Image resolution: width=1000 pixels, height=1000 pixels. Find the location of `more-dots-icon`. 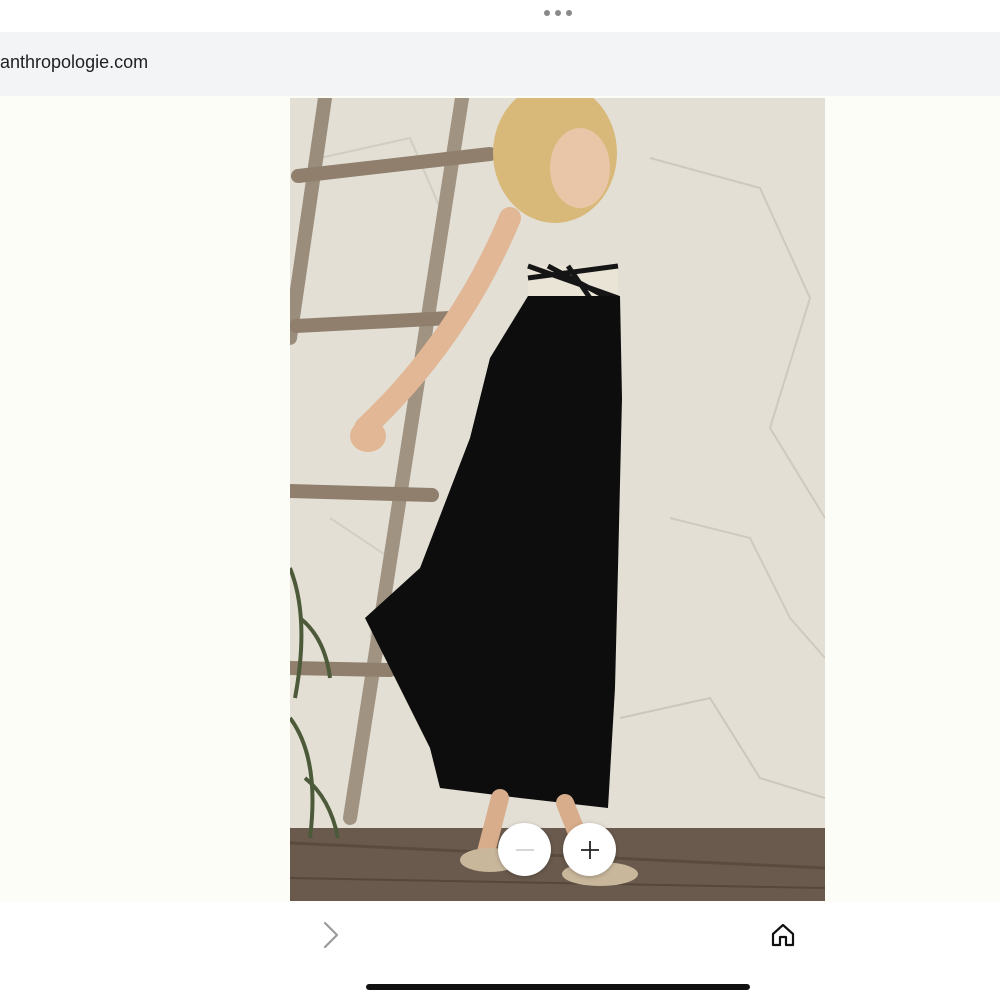

more-dots-icon is located at coordinates (558, 13).